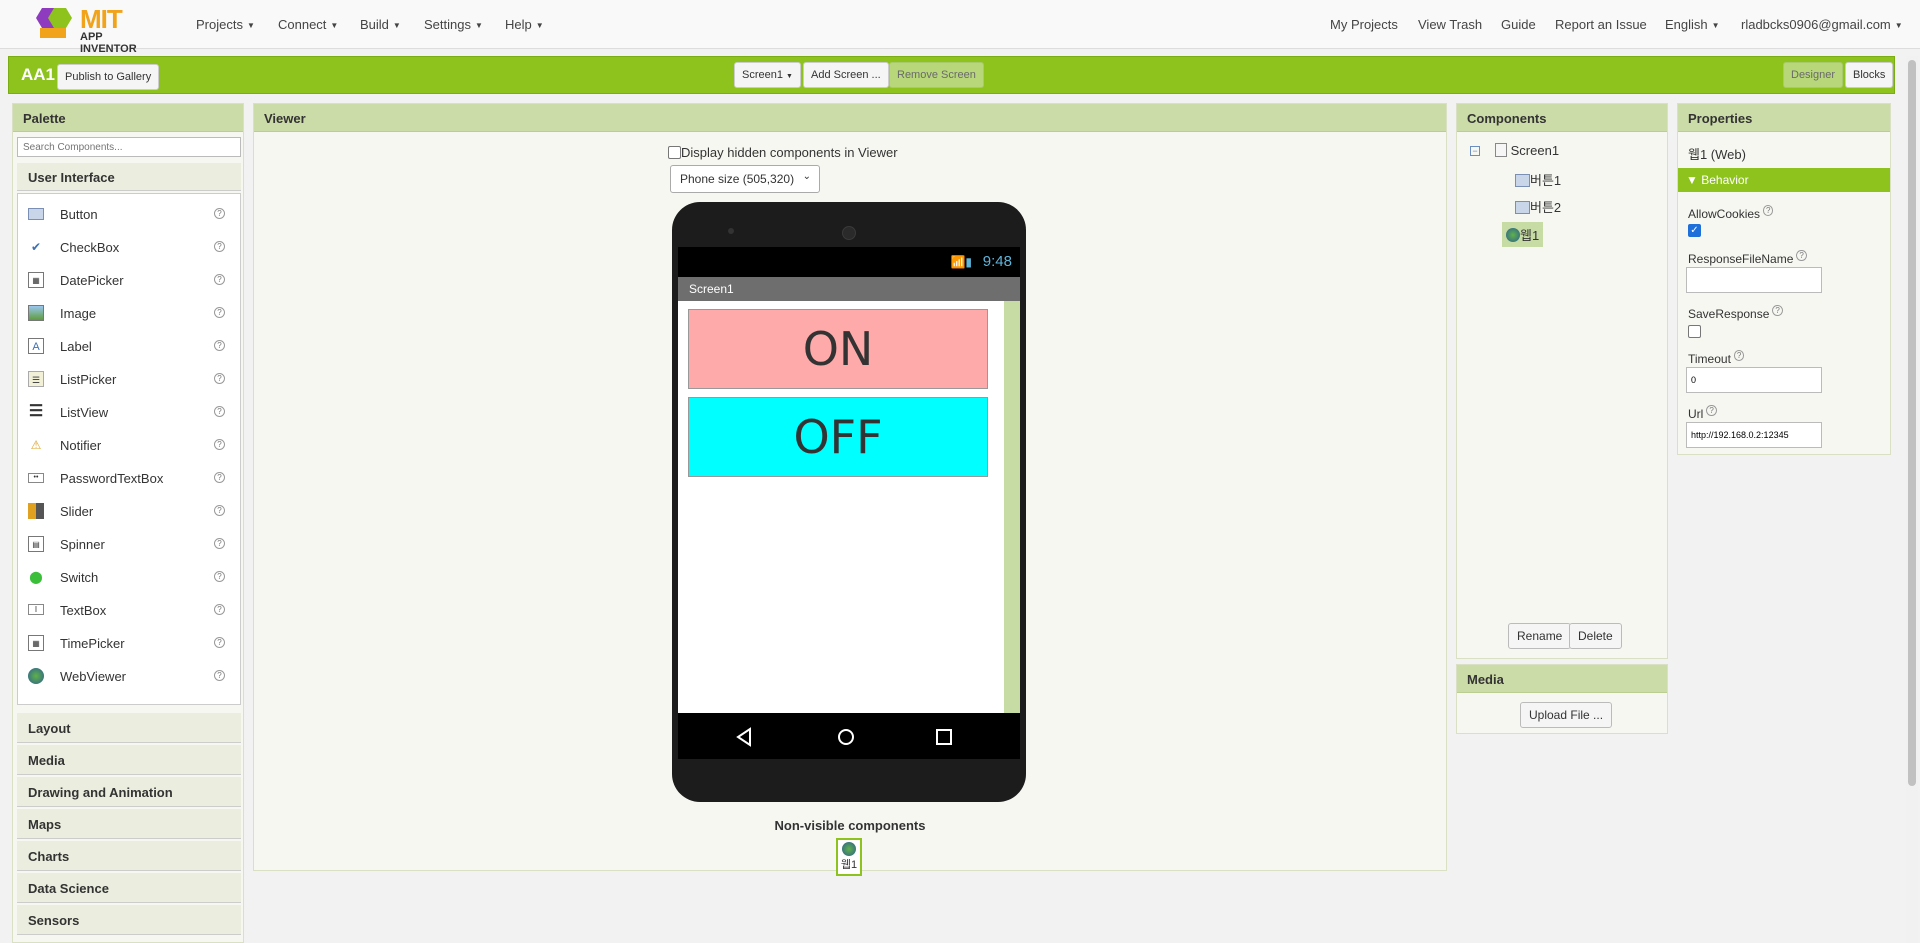 This screenshot has height=943, width=1920. What do you see at coordinates (849, 289) in the screenshot?
I see `screen-title-bar: Screen1` at bounding box center [849, 289].